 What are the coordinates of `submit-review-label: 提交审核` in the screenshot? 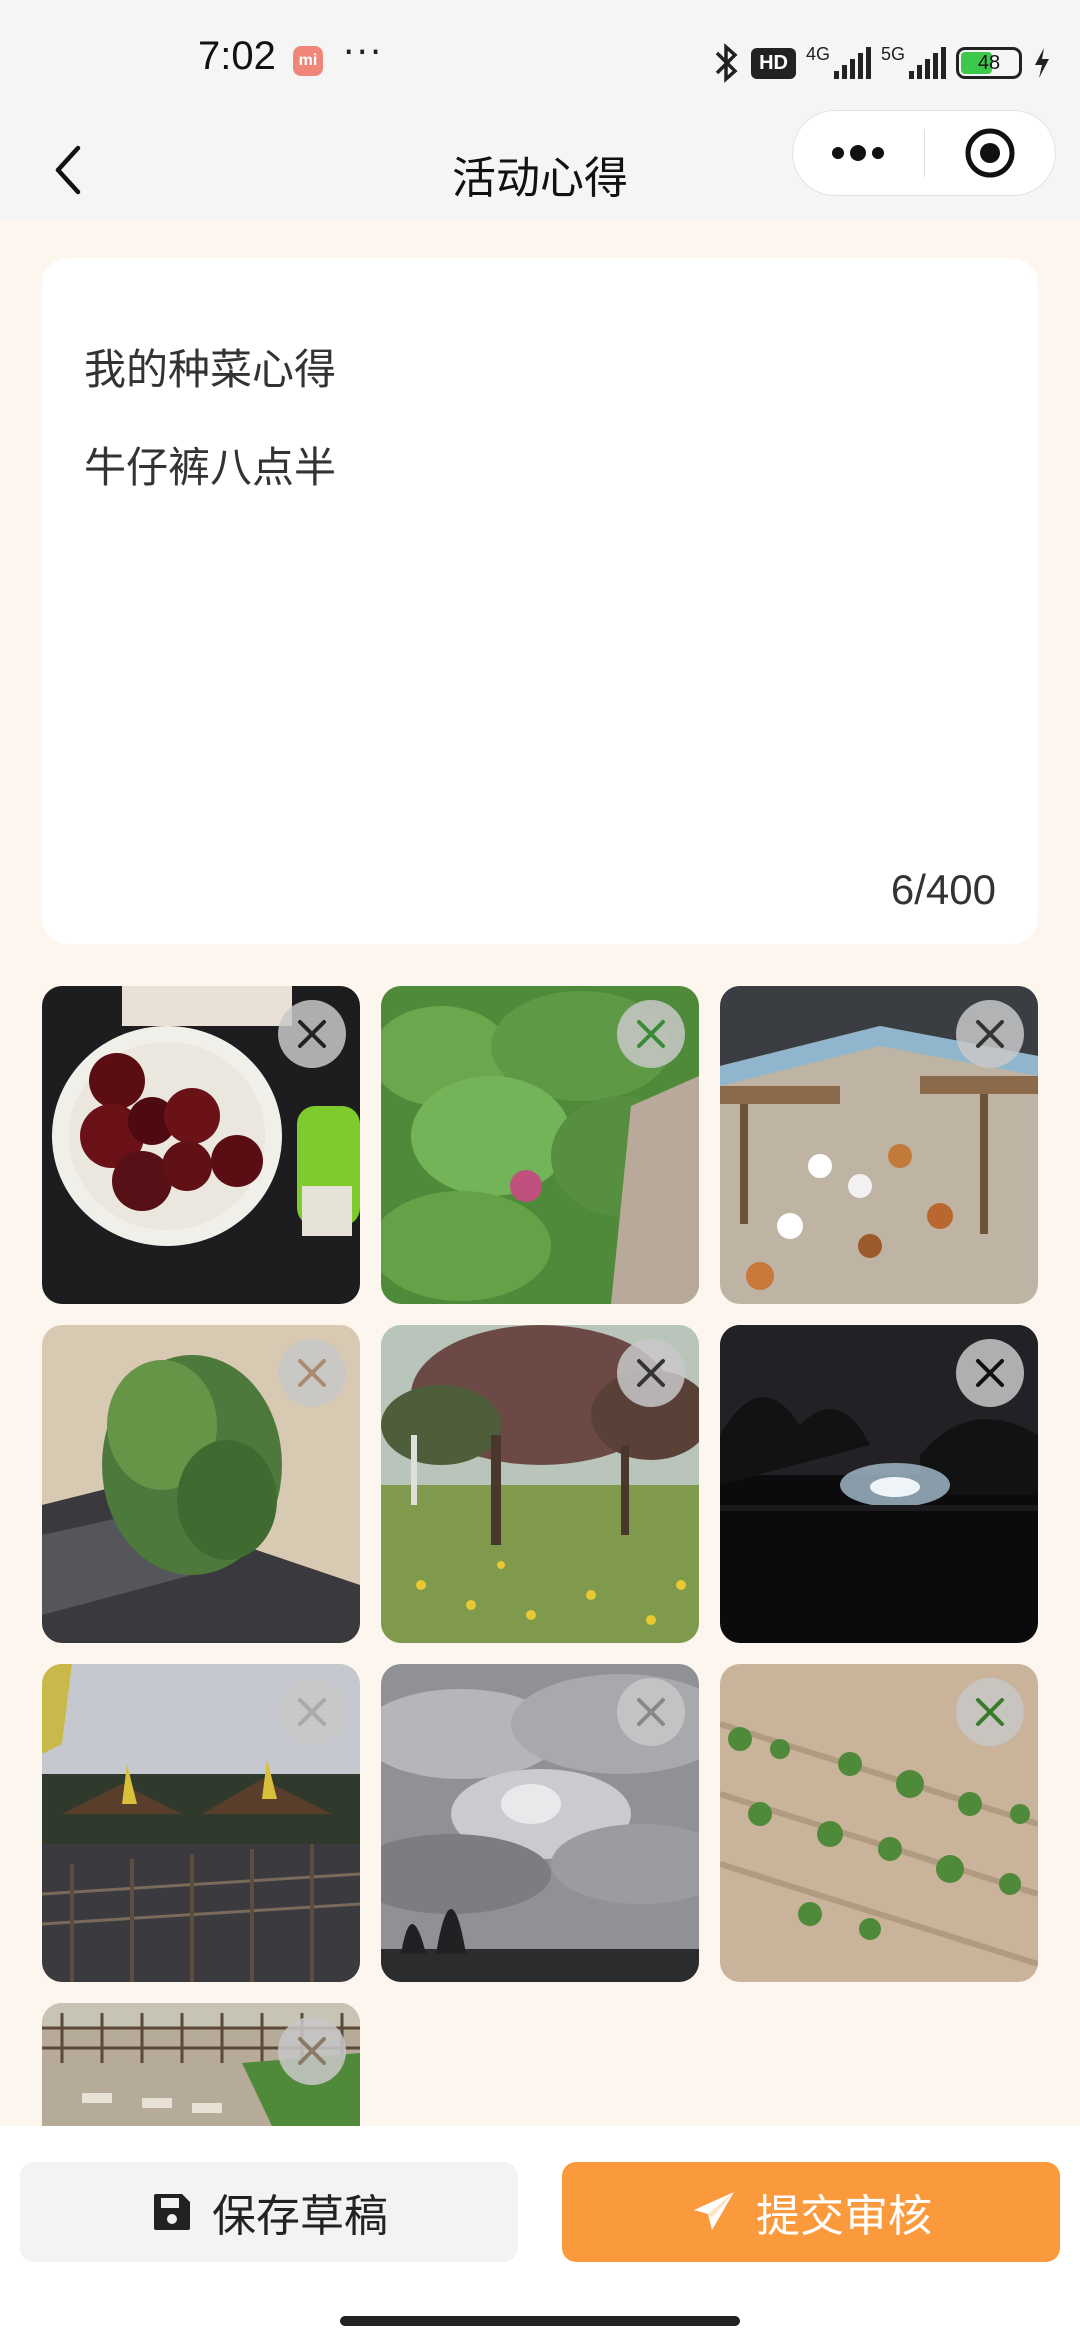 It's located at (844, 2216).